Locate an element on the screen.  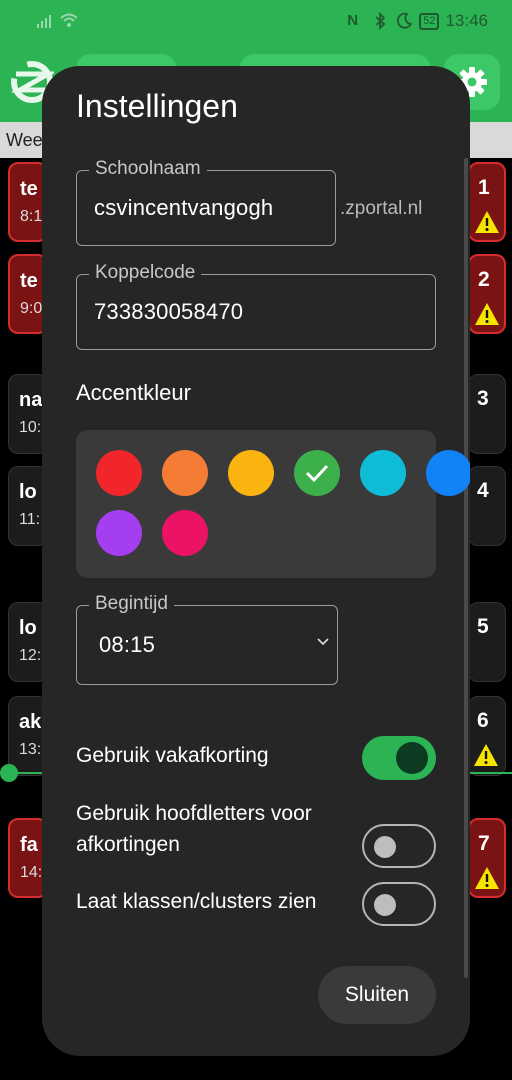
begintijd-label: Begintijd is located at coordinates (131, 604).